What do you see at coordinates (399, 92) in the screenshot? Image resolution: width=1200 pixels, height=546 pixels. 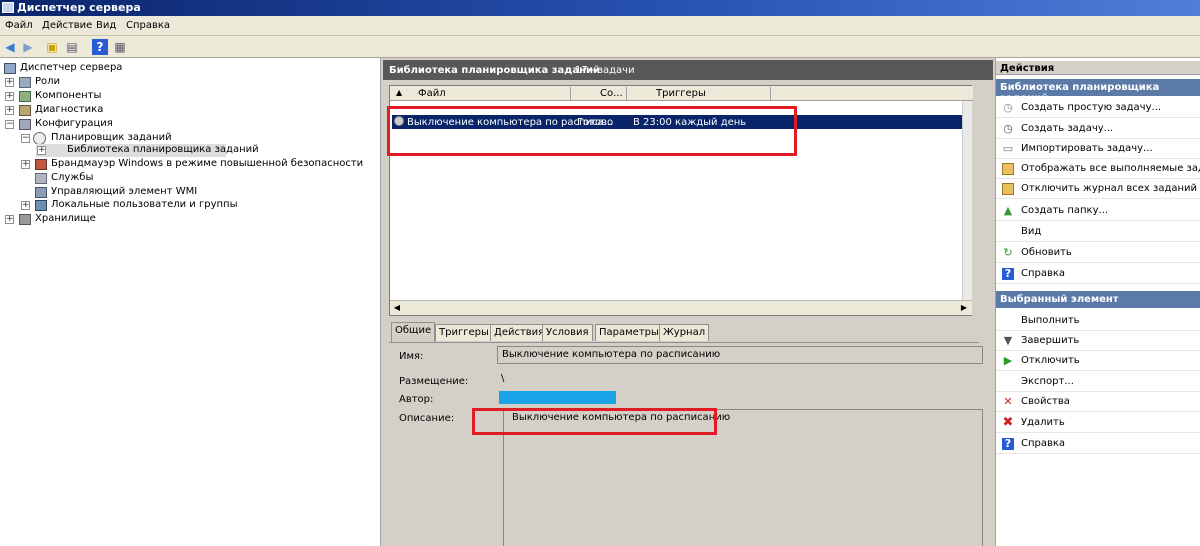 I see `sort-arrow-icon: ▲` at bounding box center [399, 92].